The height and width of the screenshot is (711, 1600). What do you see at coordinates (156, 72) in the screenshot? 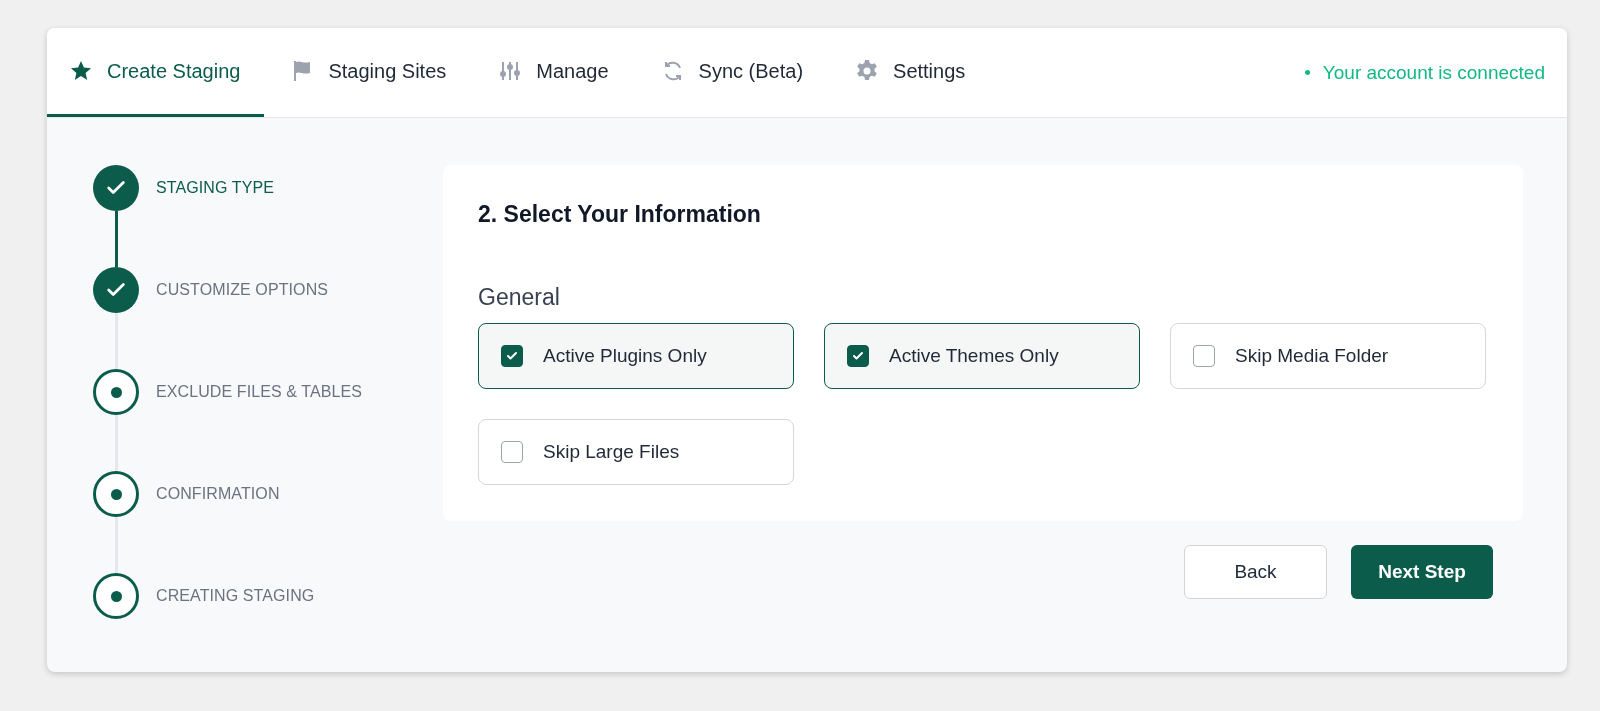
I see `nav-tab: Create Staging` at bounding box center [156, 72].